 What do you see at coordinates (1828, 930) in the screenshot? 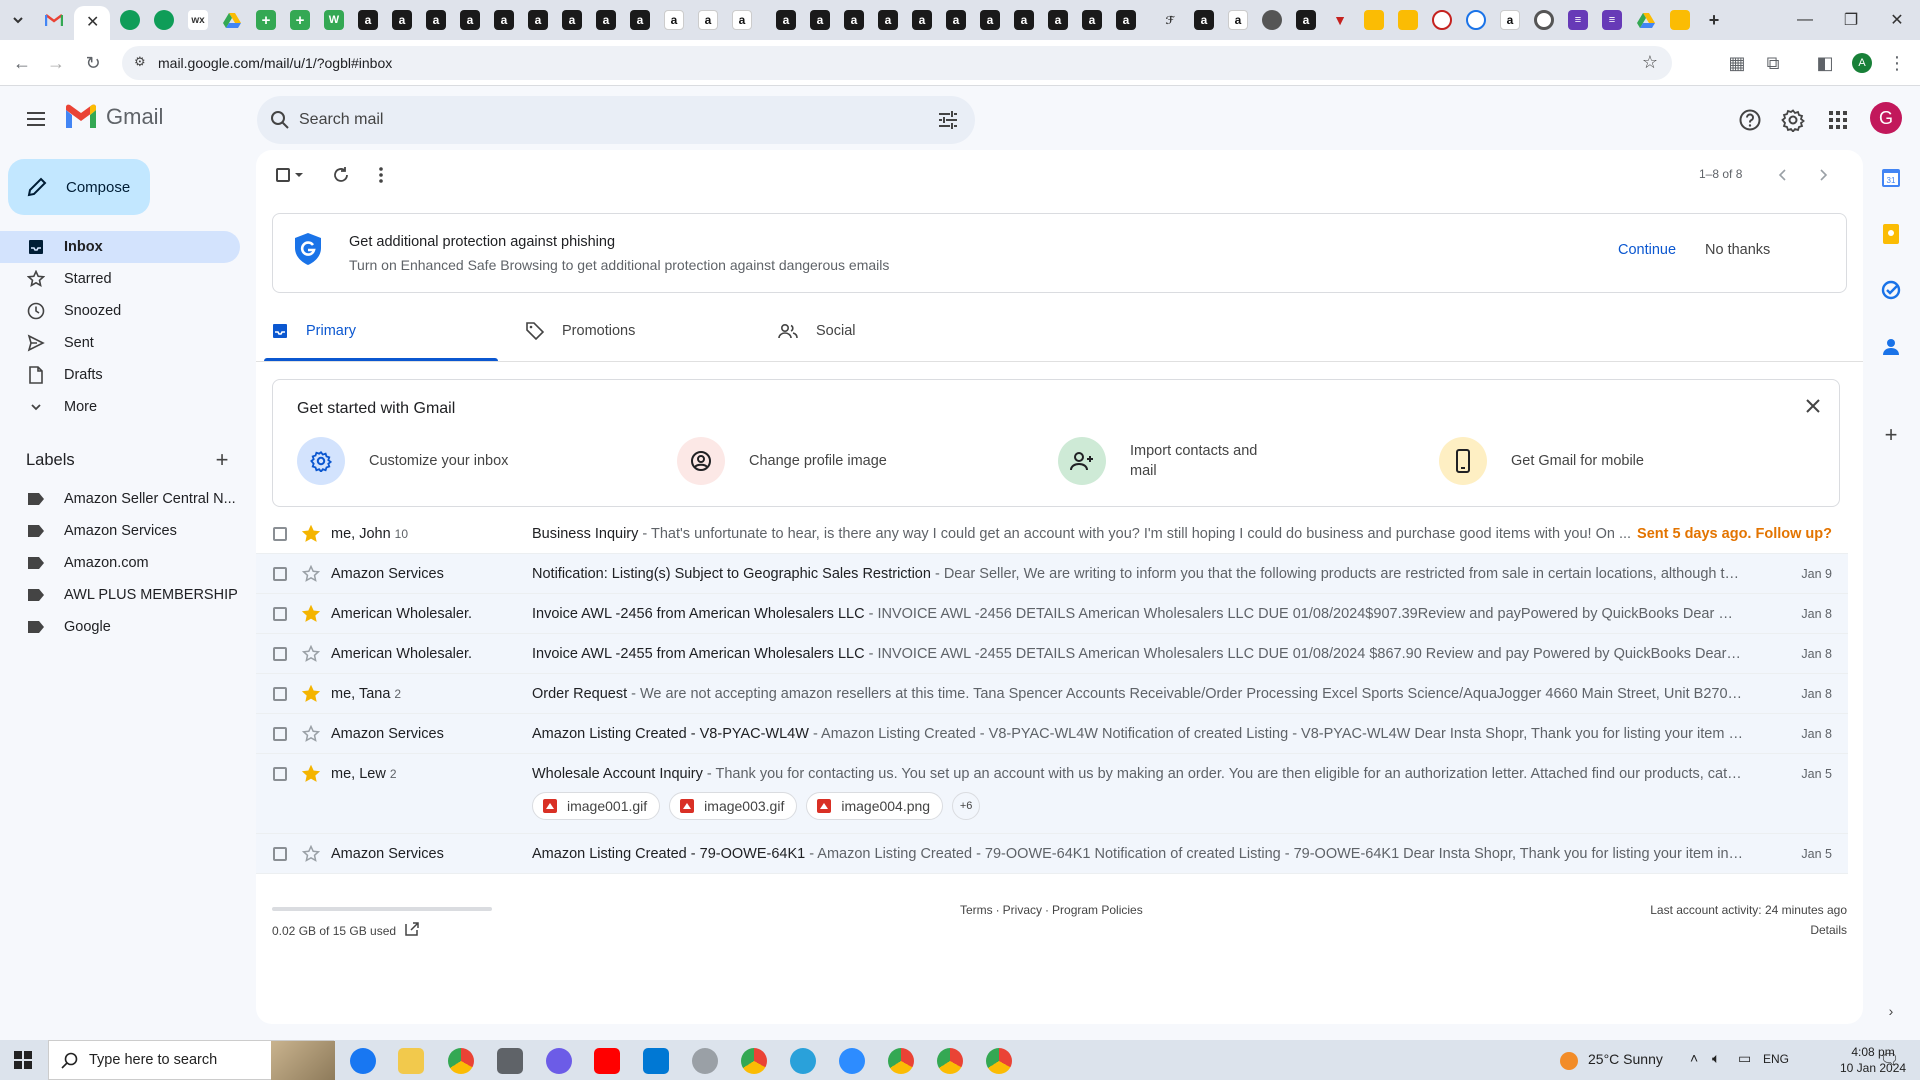
I see `details-link: Details` at bounding box center [1828, 930].